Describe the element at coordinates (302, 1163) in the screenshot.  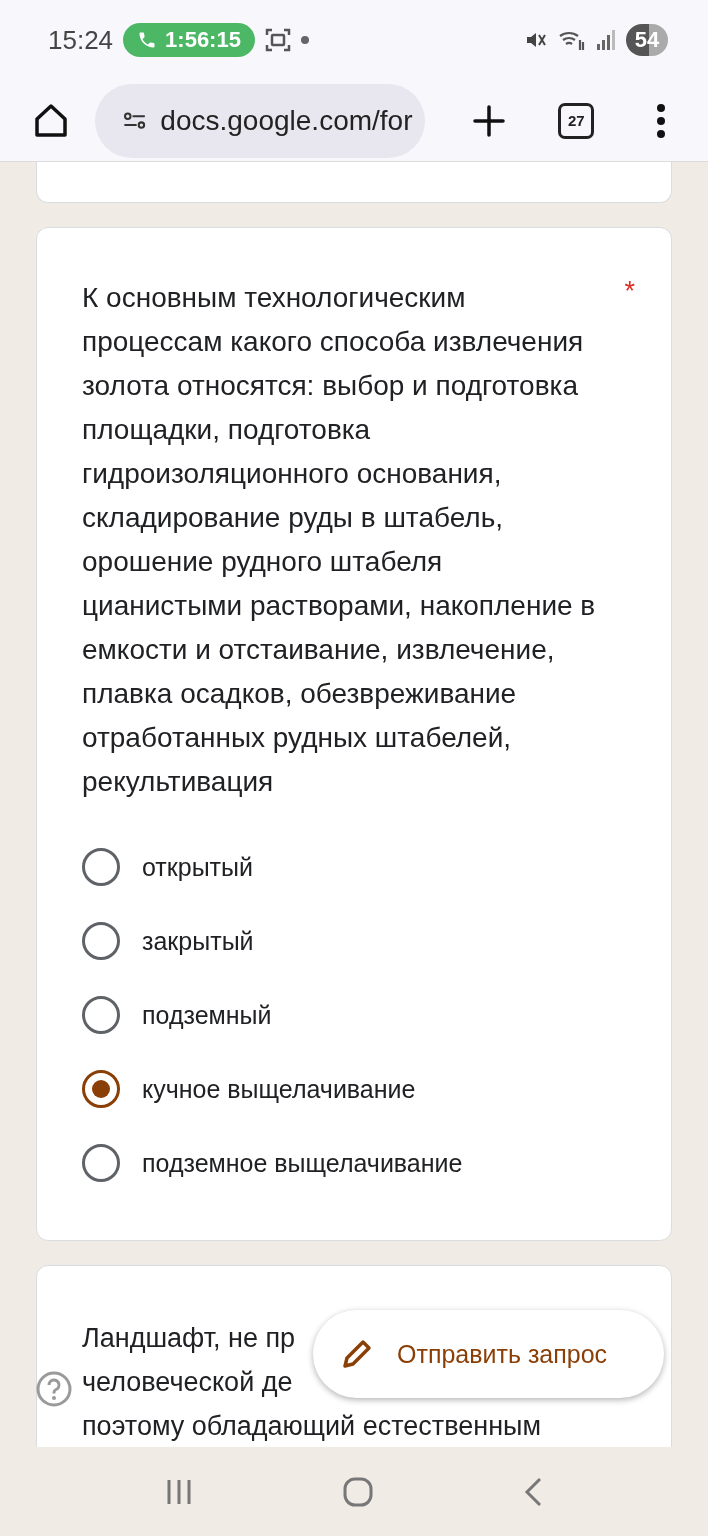
I see `option-label: подземное выщелачивание` at that location.